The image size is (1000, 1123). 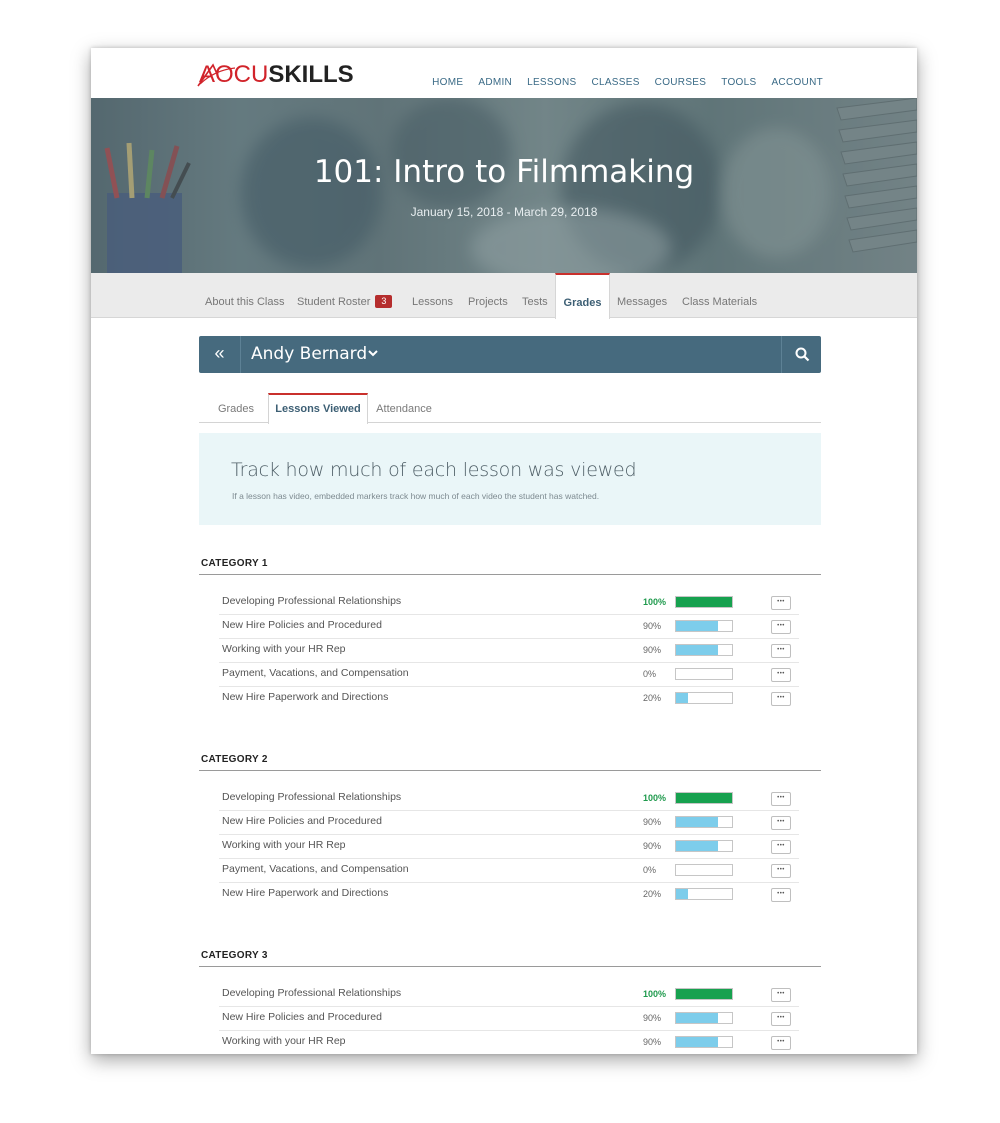 I want to click on roster-count-badge: 3, so click(x=384, y=301).